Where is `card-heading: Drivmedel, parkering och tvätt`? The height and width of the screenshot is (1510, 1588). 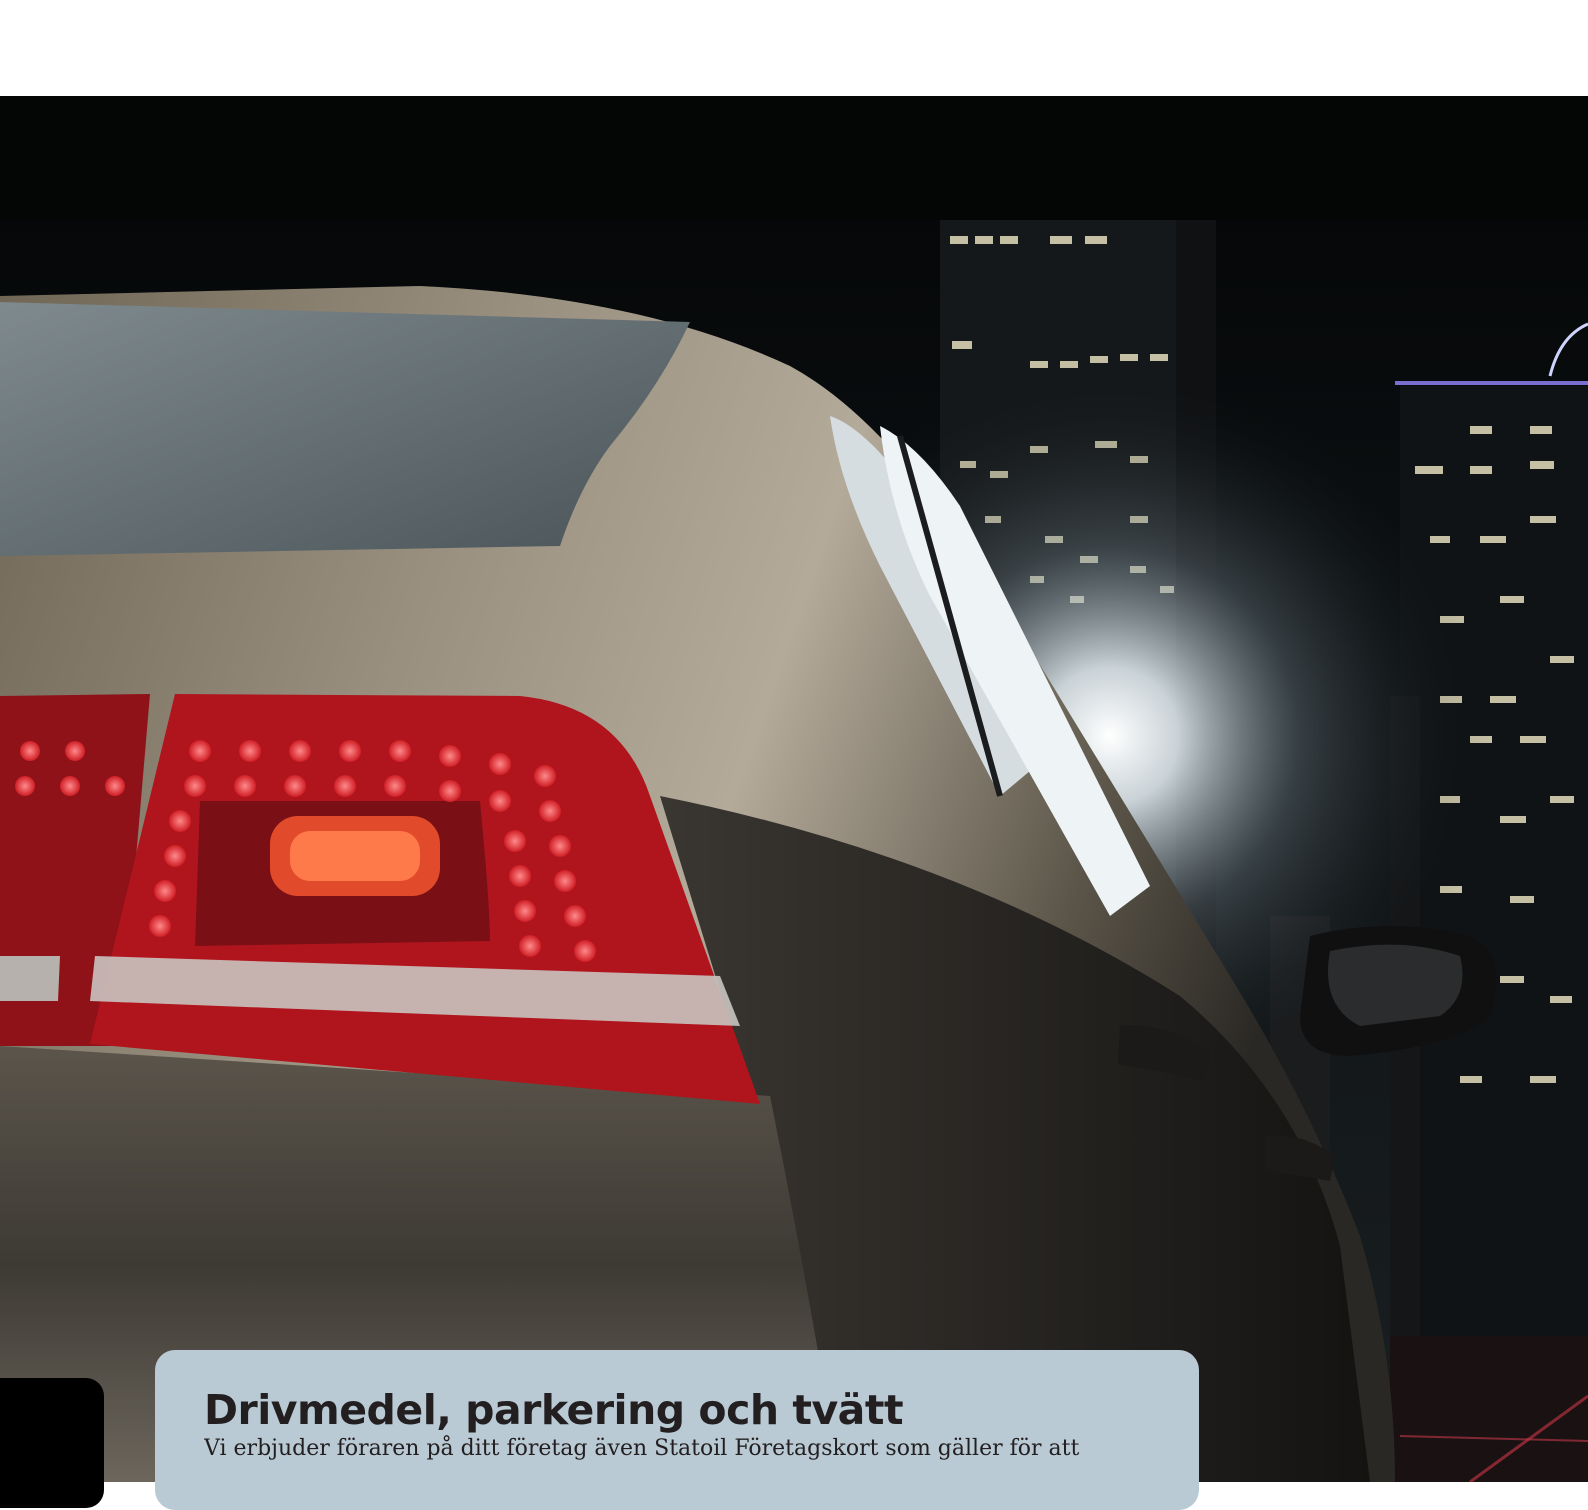
card-heading: Drivmedel, parkering och tvätt is located at coordinates (554, 1410).